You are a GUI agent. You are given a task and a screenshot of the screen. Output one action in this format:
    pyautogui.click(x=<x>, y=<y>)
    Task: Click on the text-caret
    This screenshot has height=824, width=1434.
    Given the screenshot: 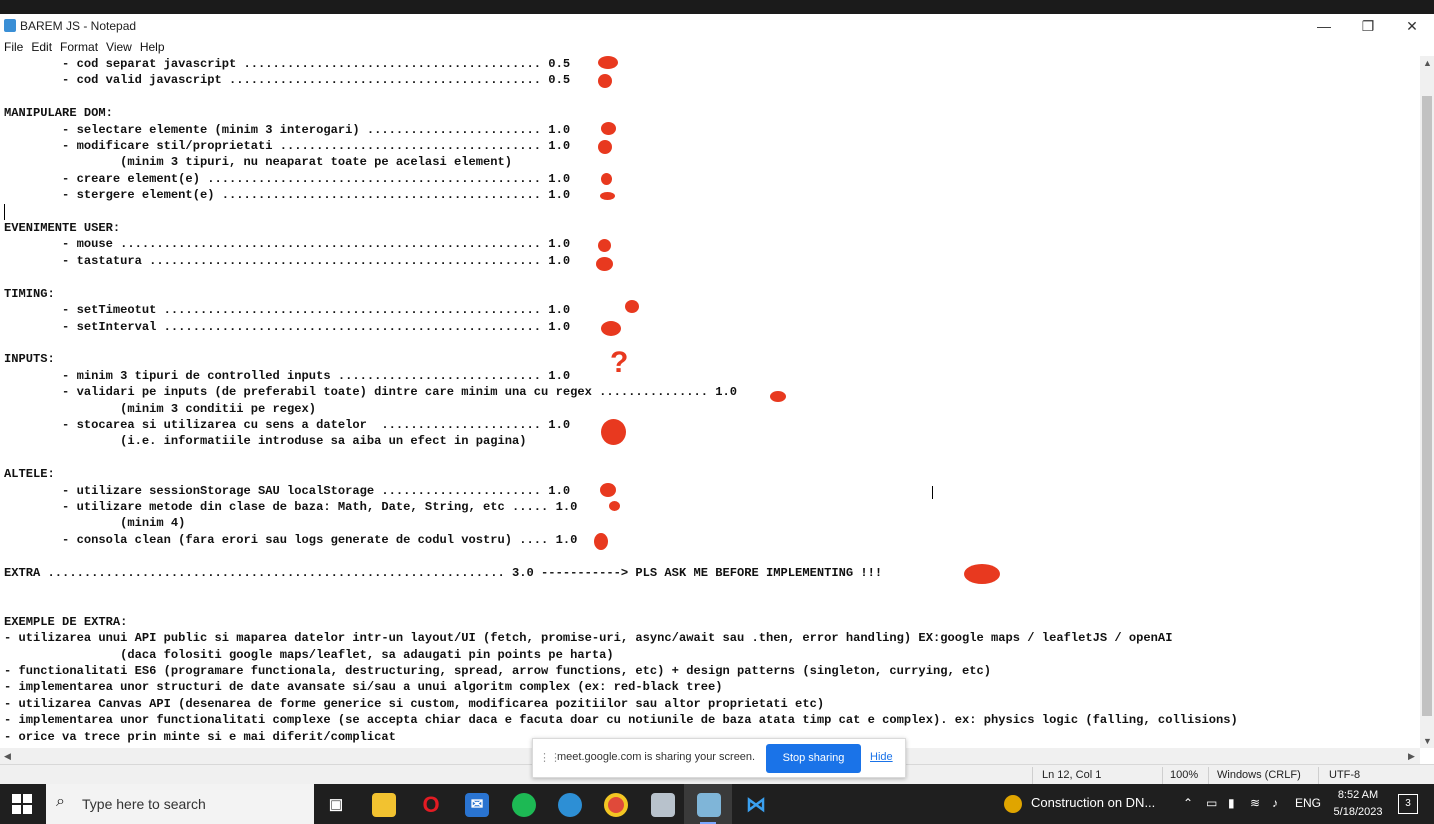 What is the action you would take?
    pyautogui.click(x=4, y=212)
    